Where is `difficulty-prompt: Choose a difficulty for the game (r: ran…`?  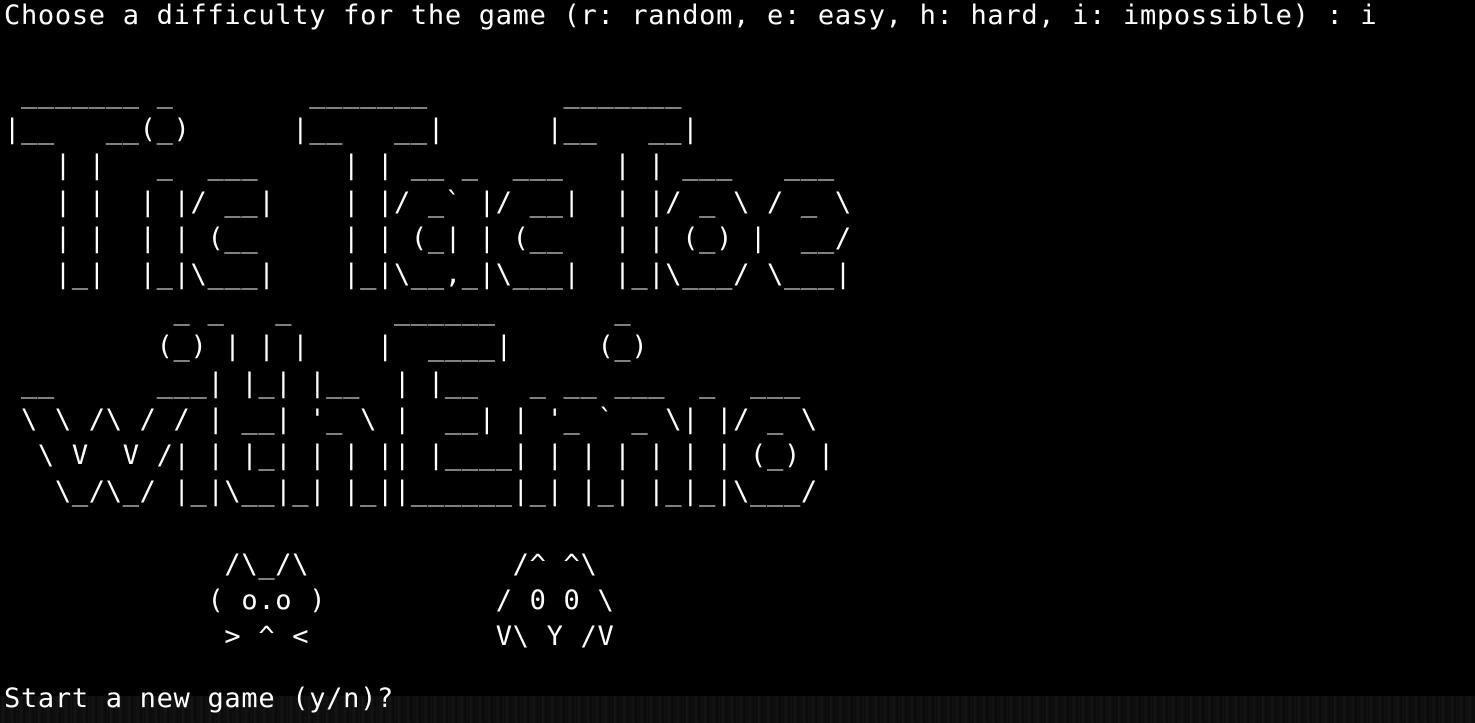 difficulty-prompt: Choose a difficulty for the game (r: ran… is located at coordinates (691, 15).